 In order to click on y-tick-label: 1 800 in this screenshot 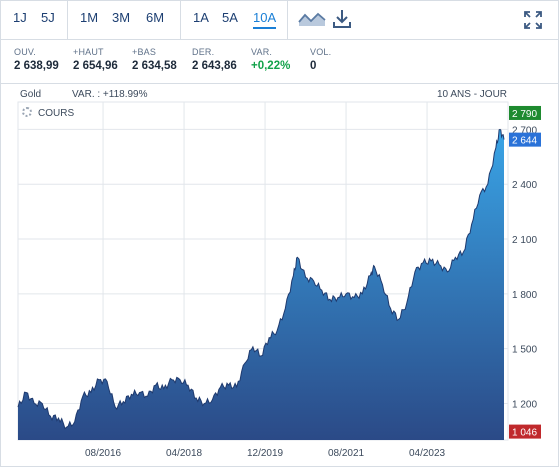, I will do `click(524, 295)`.